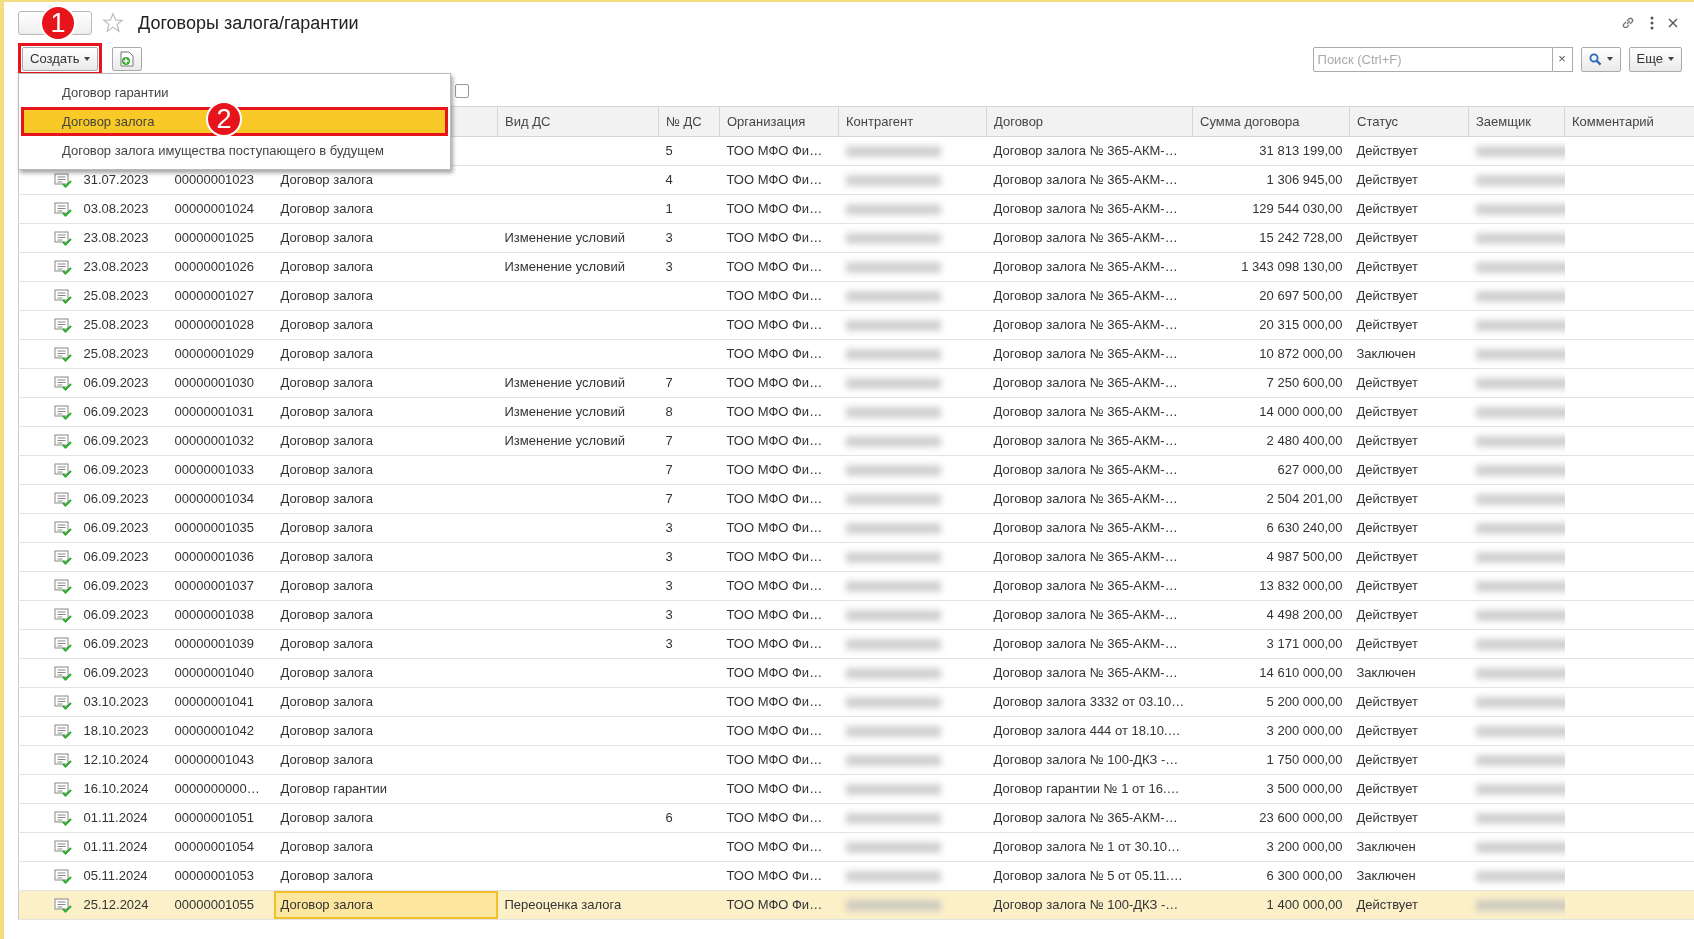  Describe the element at coordinates (220, 499) in the screenshot. I see `table-cell: 00000001034` at that location.